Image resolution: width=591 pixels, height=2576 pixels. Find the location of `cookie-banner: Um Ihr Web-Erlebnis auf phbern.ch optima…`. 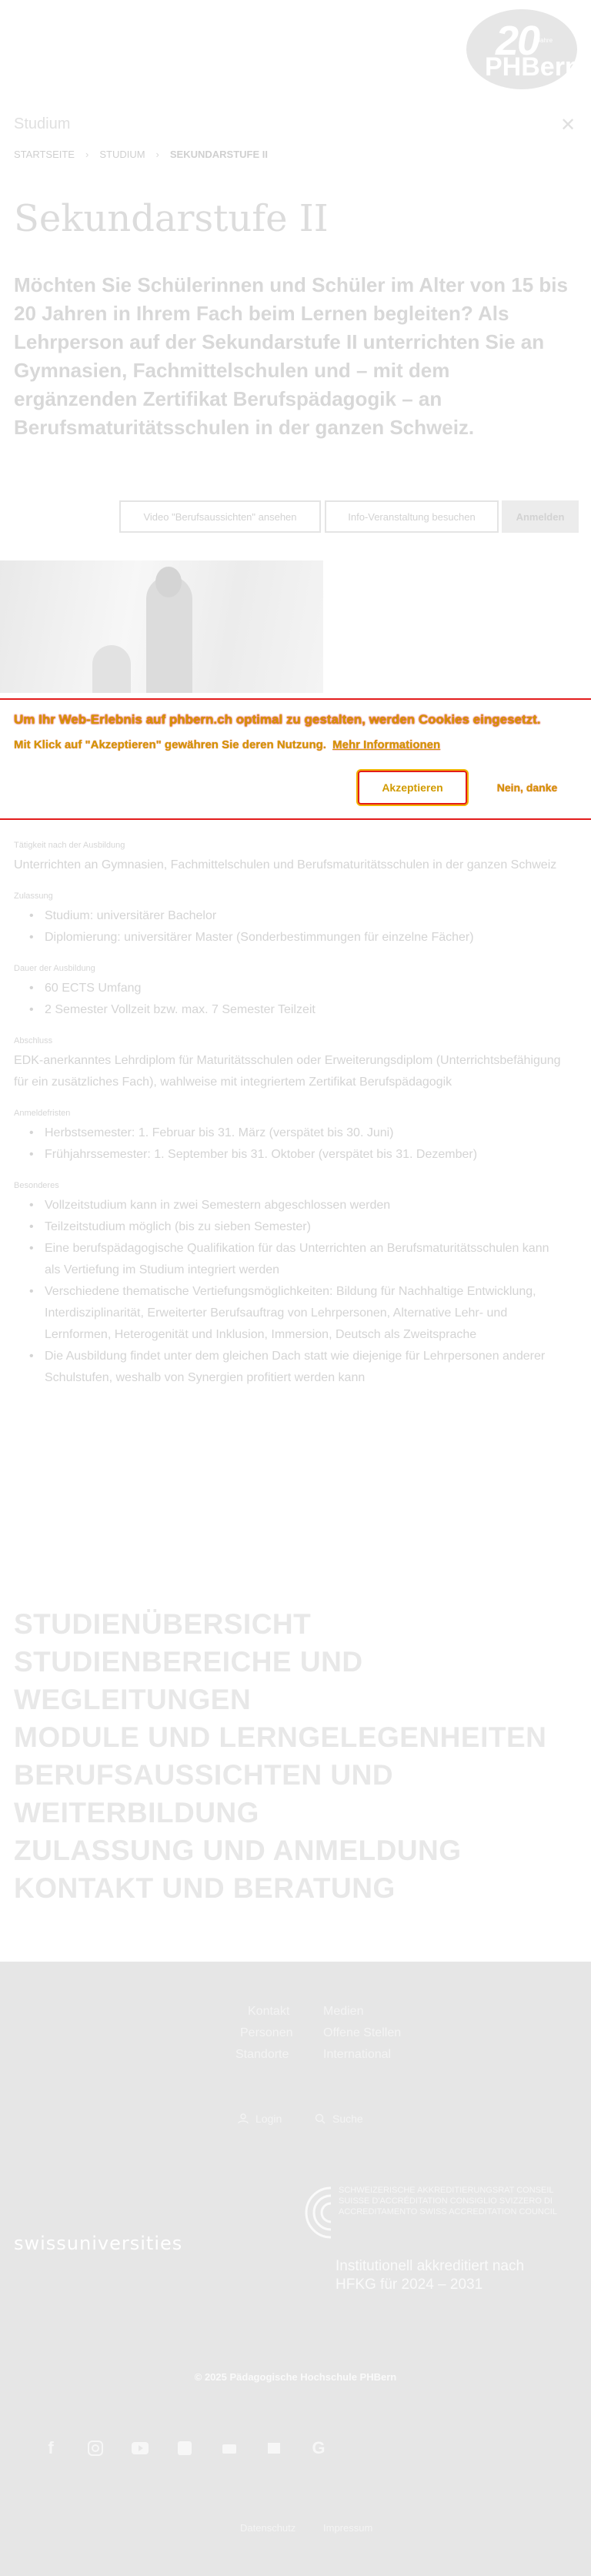

cookie-banner: Um Ihr Web-Erlebnis auf phbern.ch optima… is located at coordinates (295, 759).